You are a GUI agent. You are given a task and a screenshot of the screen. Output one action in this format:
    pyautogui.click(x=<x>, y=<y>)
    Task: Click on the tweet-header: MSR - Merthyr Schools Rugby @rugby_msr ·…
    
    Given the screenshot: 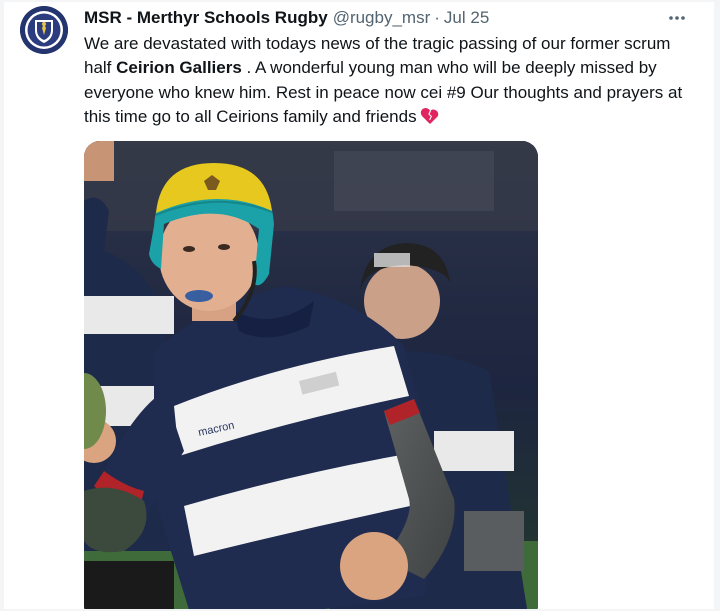 What is the action you would take?
    pyautogui.click(x=389, y=18)
    